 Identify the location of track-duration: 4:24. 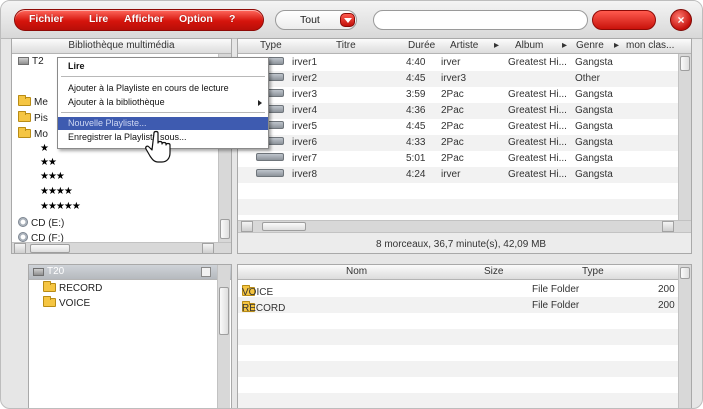
(416, 174).